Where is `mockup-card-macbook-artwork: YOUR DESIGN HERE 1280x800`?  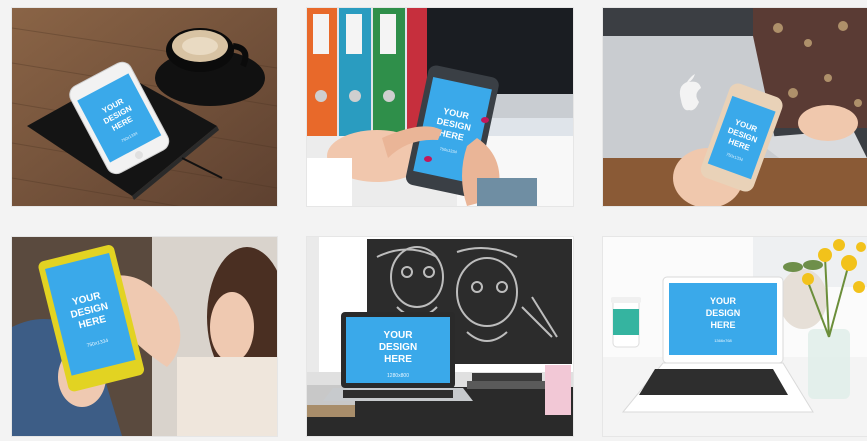
mockup-card-macbook-artwork: YOUR DESIGN HERE 1280x800 is located at coordinates (440, 336).